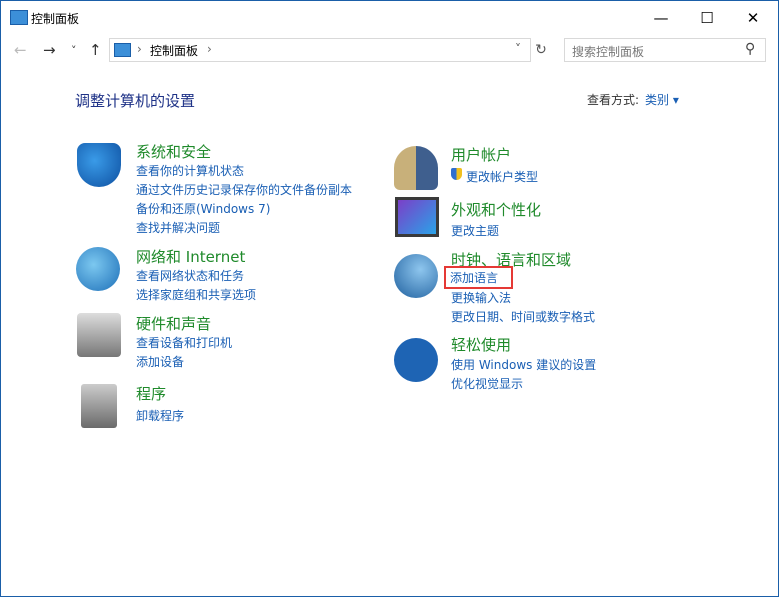  I want to click on category-clock-language-region: 时钟、语言和区域, so click(511, 259).